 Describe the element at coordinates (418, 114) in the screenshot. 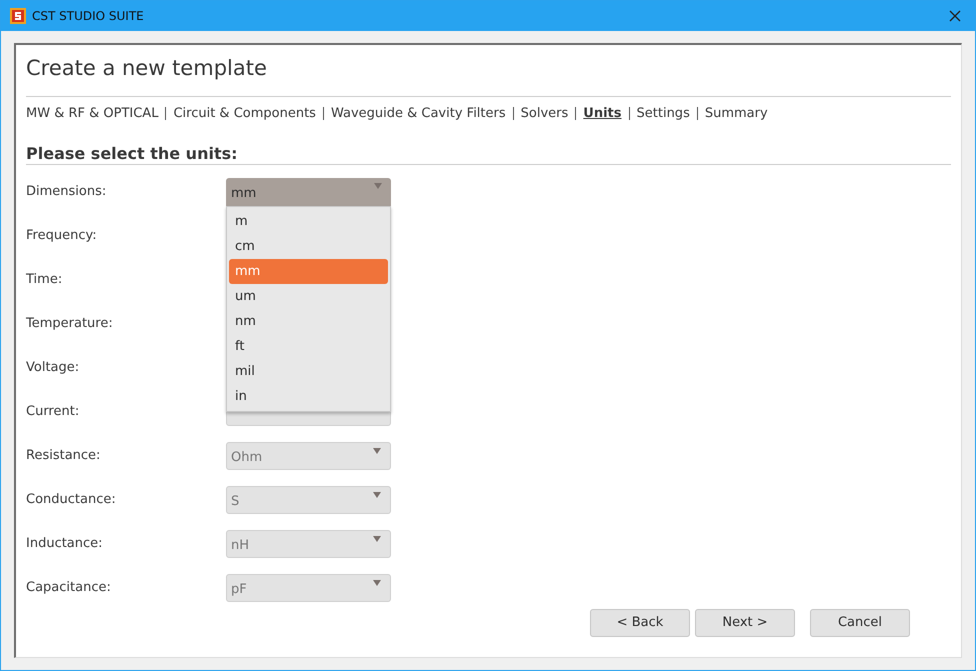

I see `wizard-step: Waveguide & Cavity Filters` at that location.